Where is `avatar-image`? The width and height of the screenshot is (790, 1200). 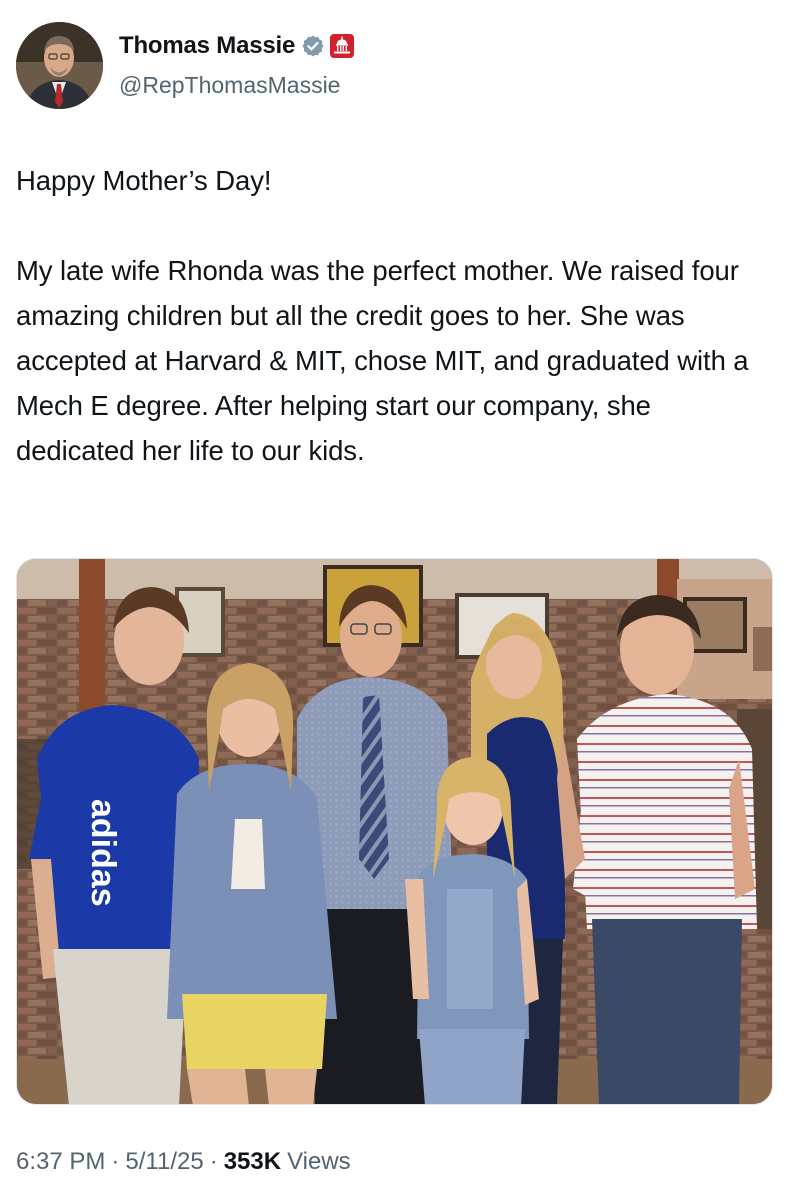
avatar-image is located at coordinates (59, 65).